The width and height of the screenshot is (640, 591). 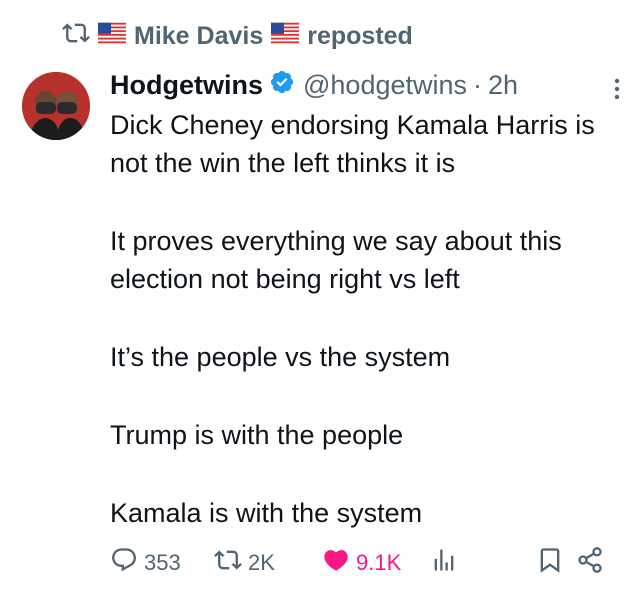 I want to click on tweet-header: Hodgetwins @hodgetwins · 2h, so click(x=365, y=85).